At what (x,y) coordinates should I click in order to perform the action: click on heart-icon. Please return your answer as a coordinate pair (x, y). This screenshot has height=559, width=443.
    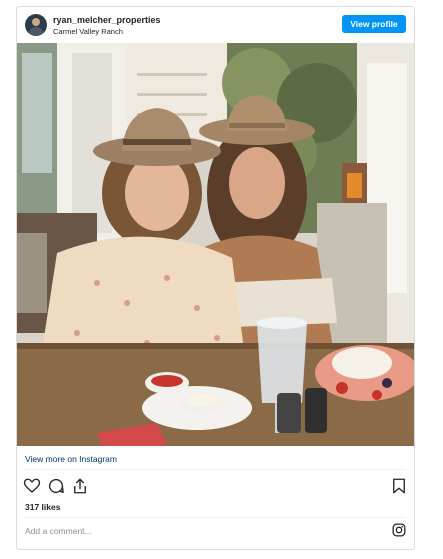
    Looking at the image, I should click on (32, 486).